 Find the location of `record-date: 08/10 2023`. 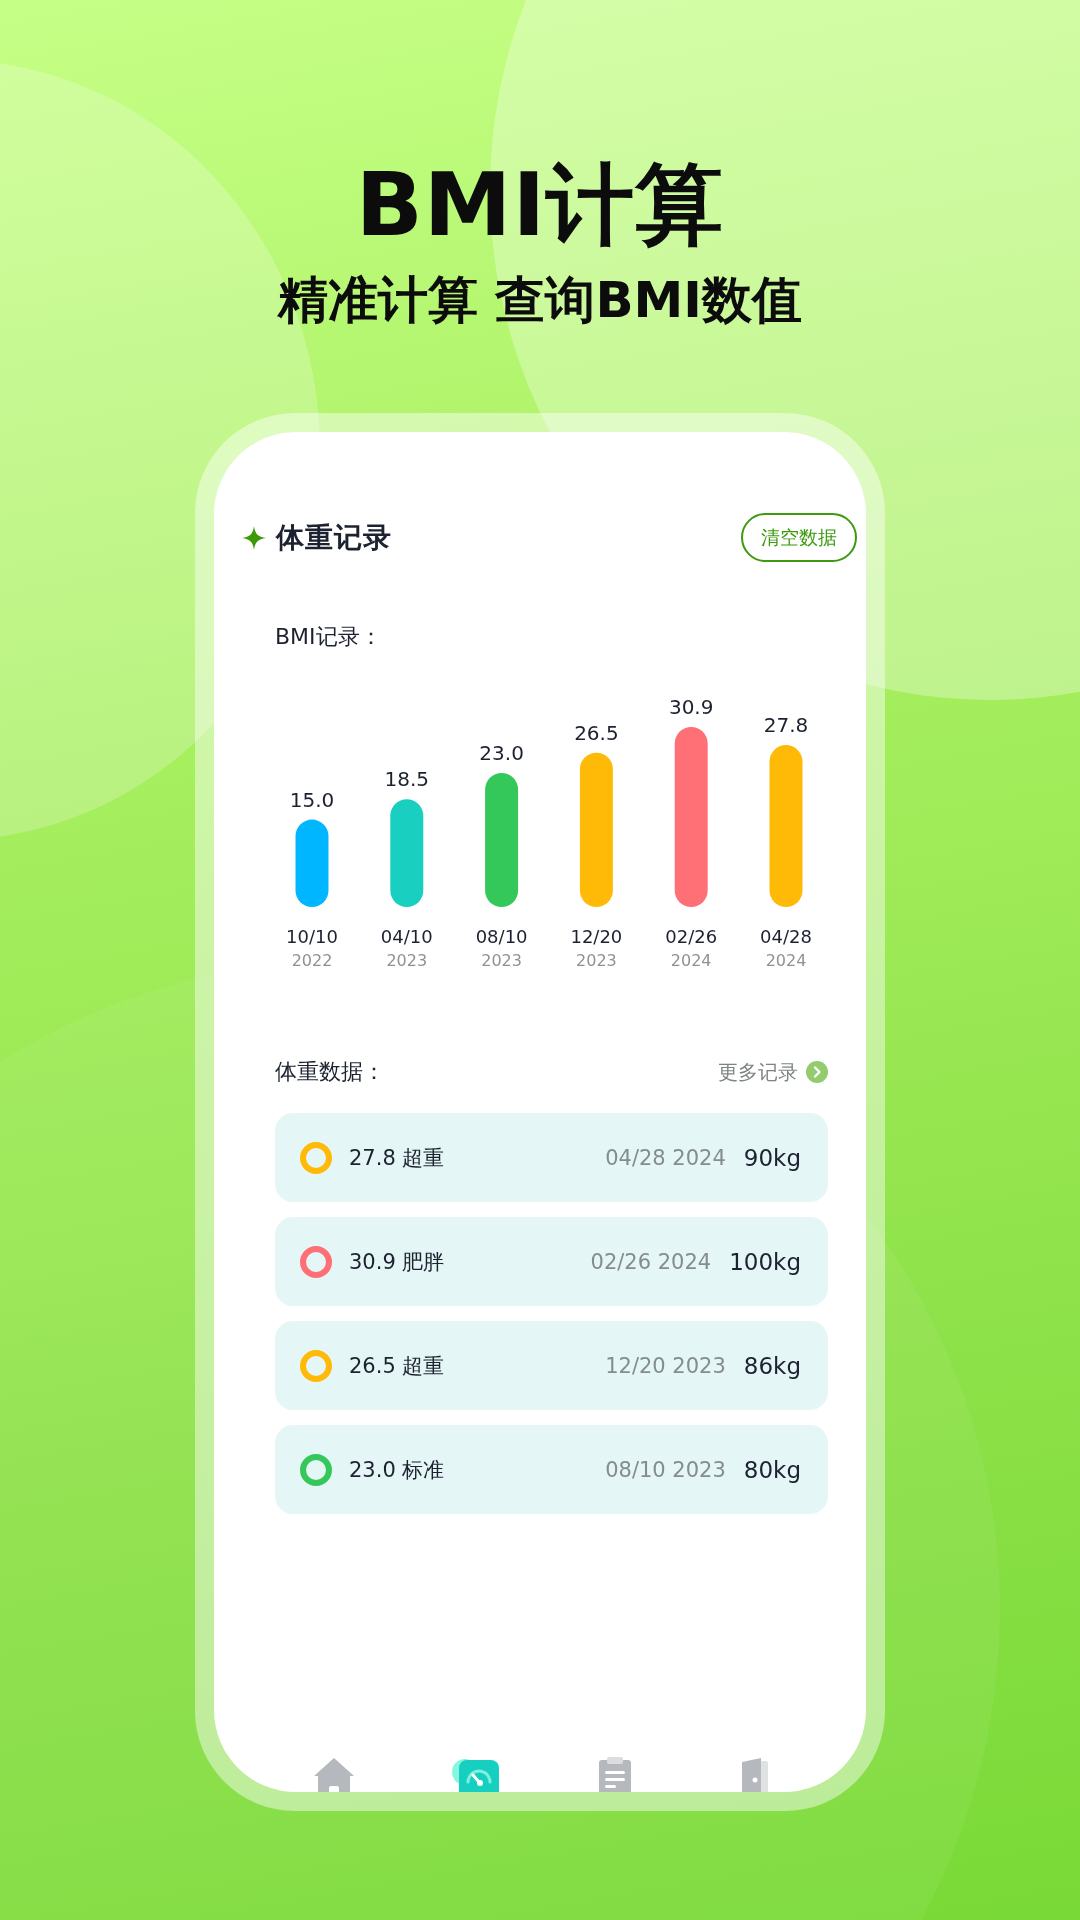

record-date: 08/10 2023 is located at coordinates (665, 1469).